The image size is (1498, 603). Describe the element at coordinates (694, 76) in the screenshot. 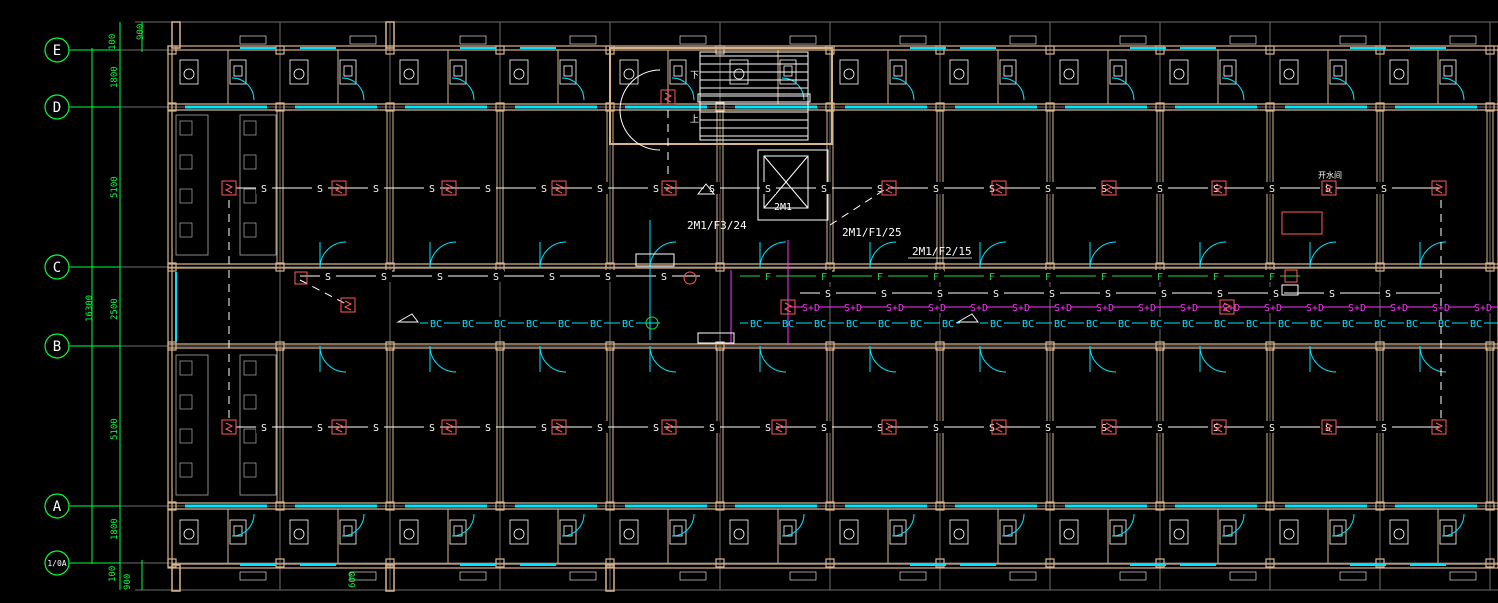

I see `stair-down-label: 下` at that location.